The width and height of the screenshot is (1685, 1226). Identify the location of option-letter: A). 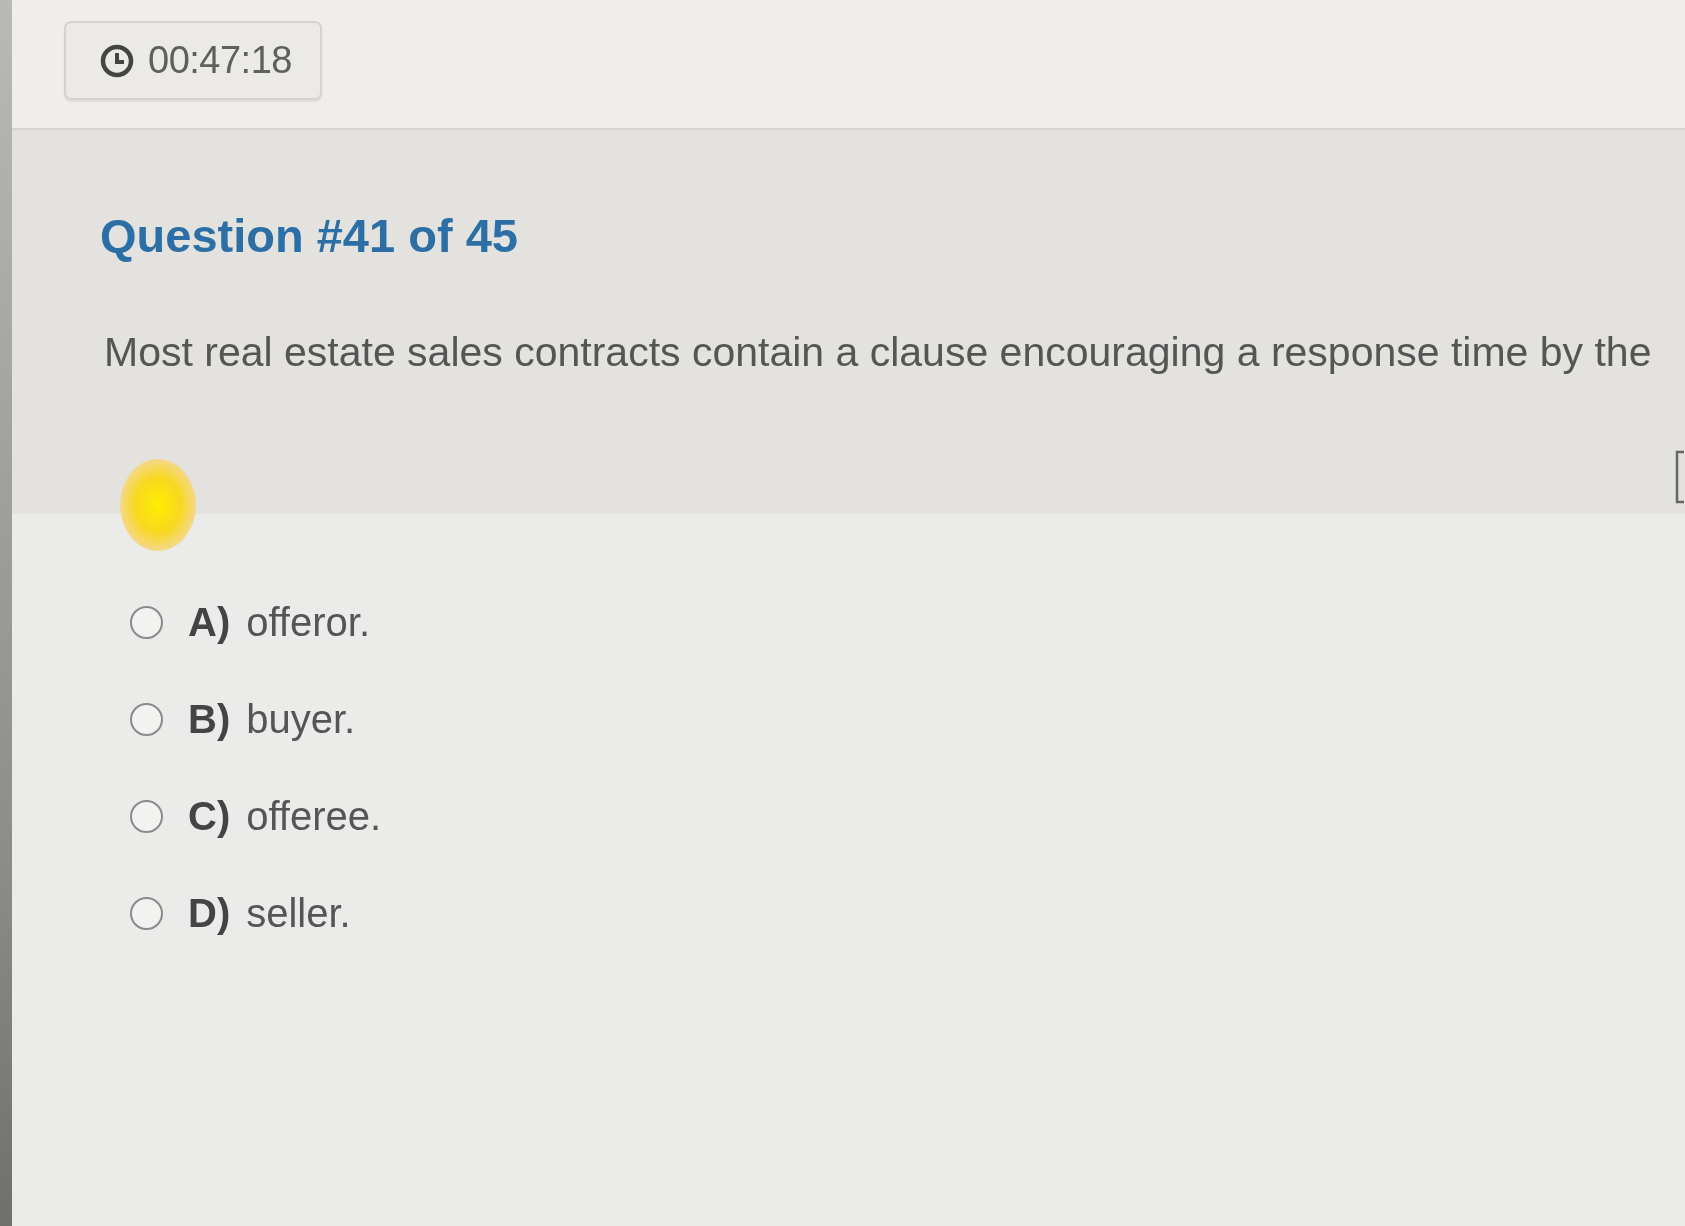
(209, 622).